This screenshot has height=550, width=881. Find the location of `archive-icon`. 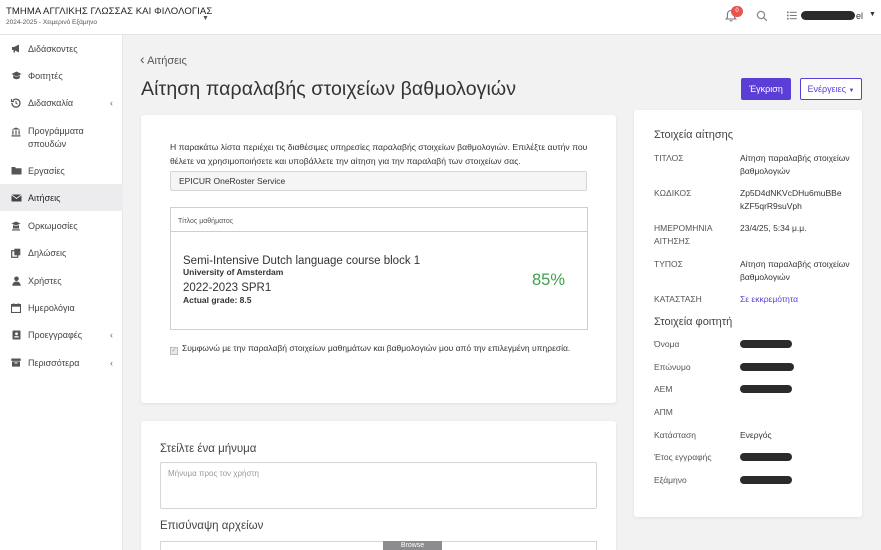

archive-icon is located at coordinates (16, 362).